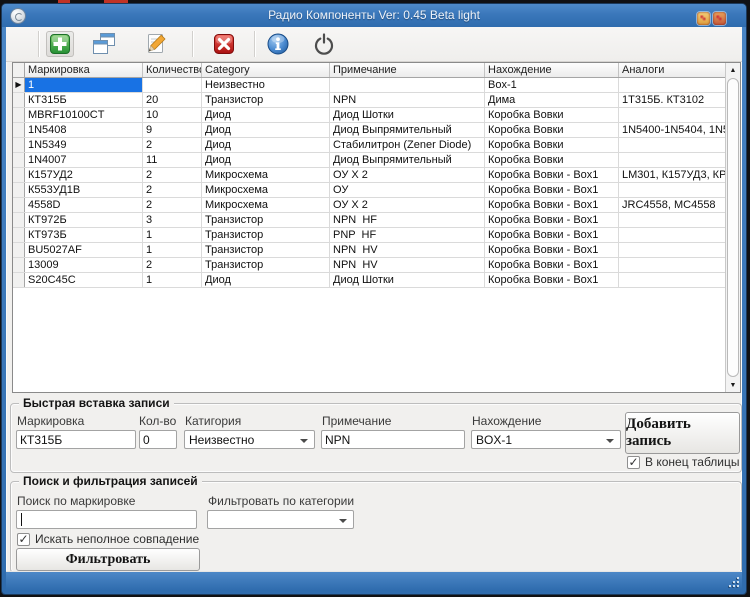  I want to click on append-to-end-checkbox: ✓ В конец таблицы, so click(683, 462).